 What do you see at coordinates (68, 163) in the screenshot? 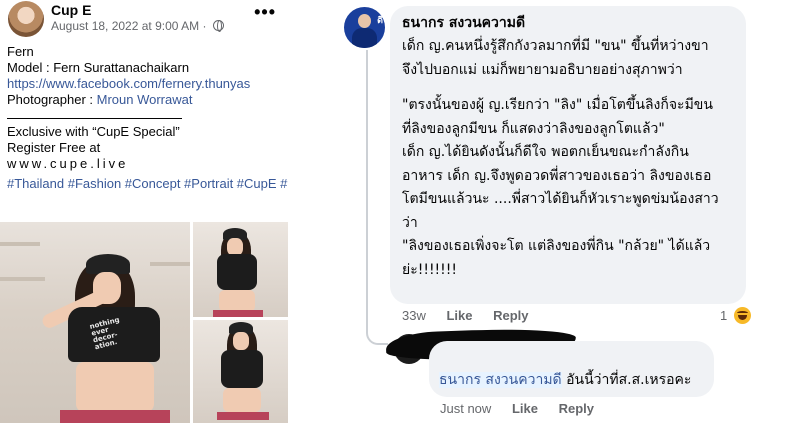
I see `caption-site: www.cupe.live` at bounding box center [68, 163].